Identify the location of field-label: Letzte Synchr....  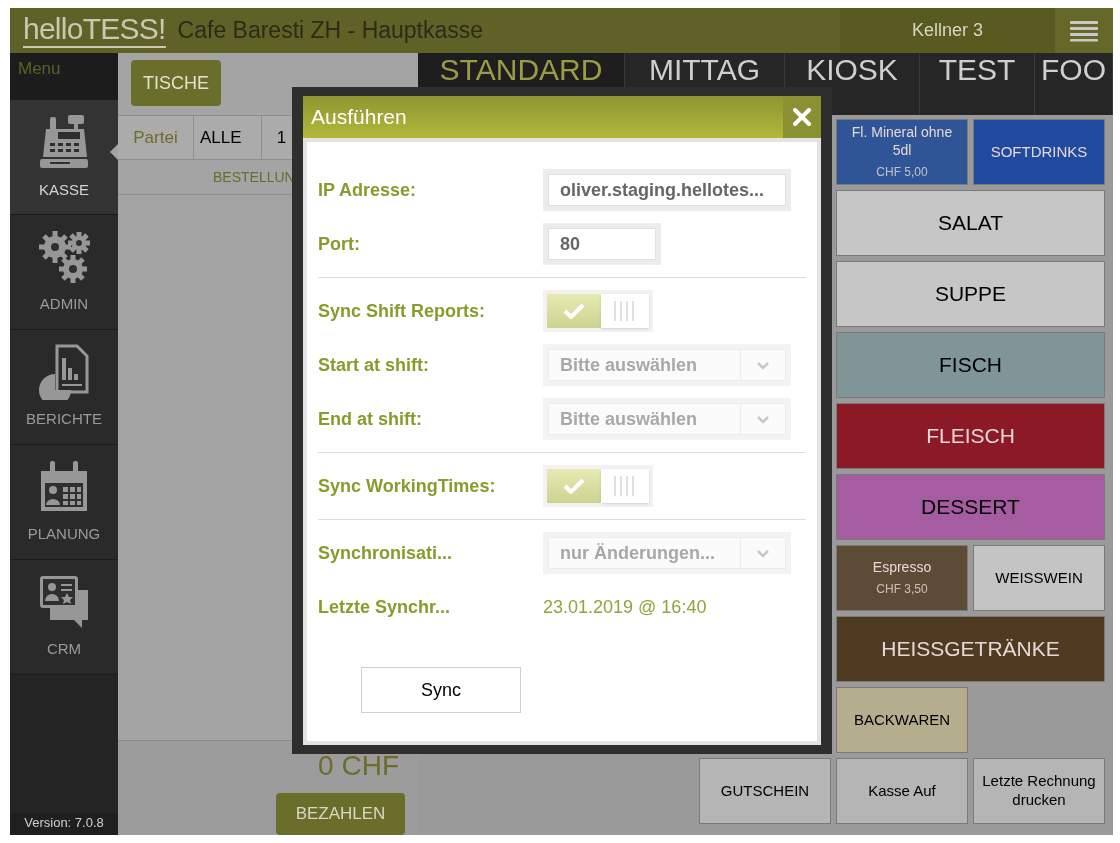
(385, 607).